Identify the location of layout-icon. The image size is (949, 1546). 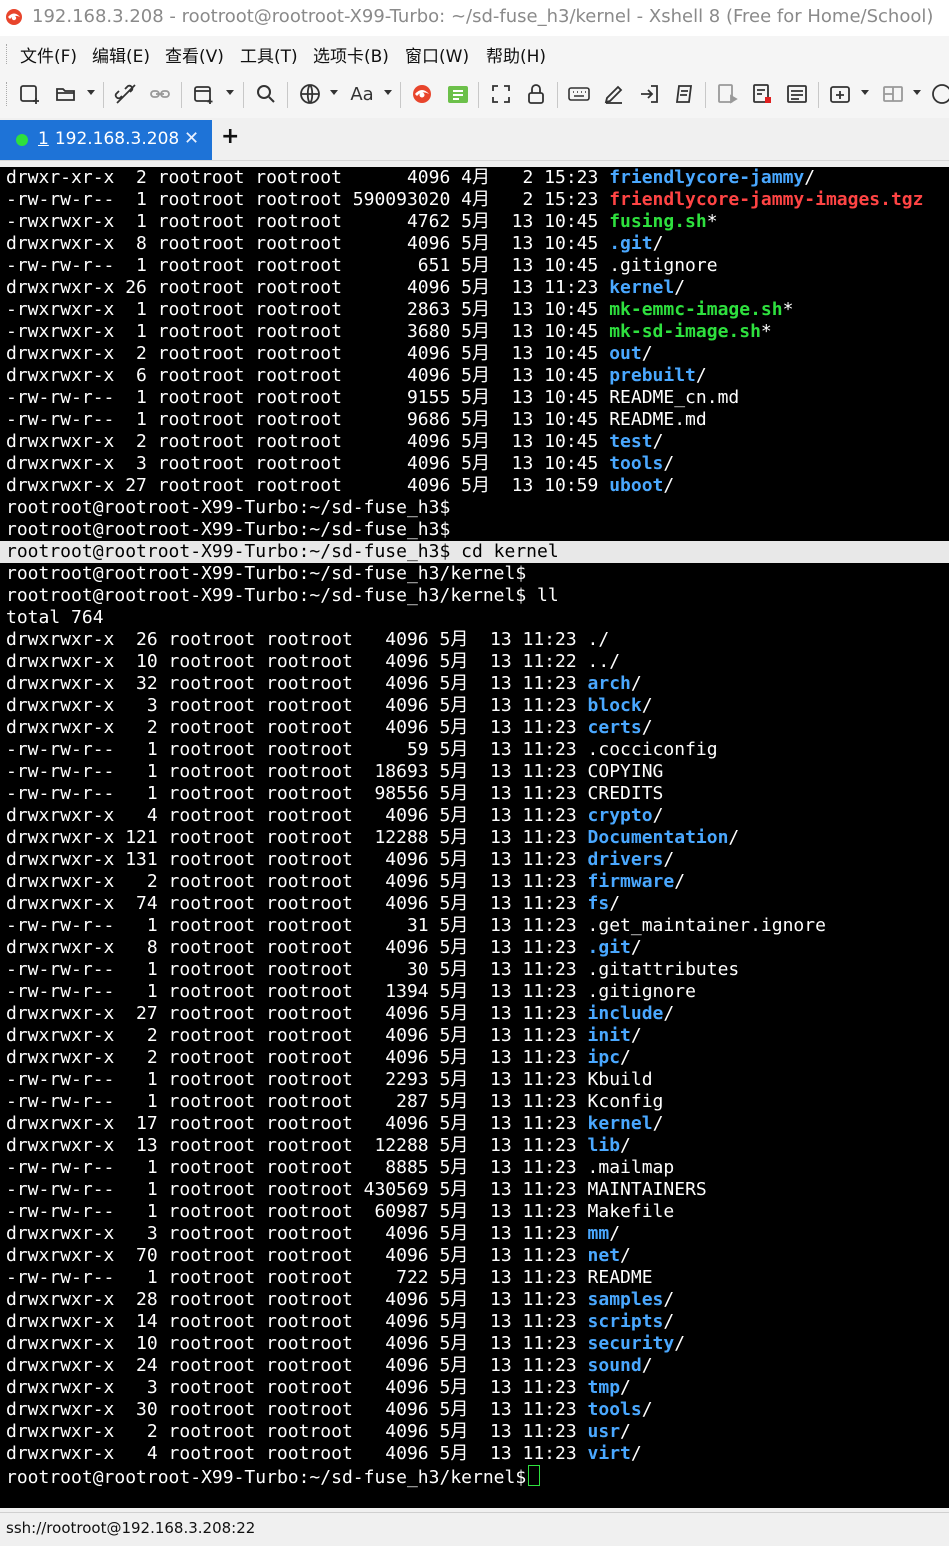
(893, 94).